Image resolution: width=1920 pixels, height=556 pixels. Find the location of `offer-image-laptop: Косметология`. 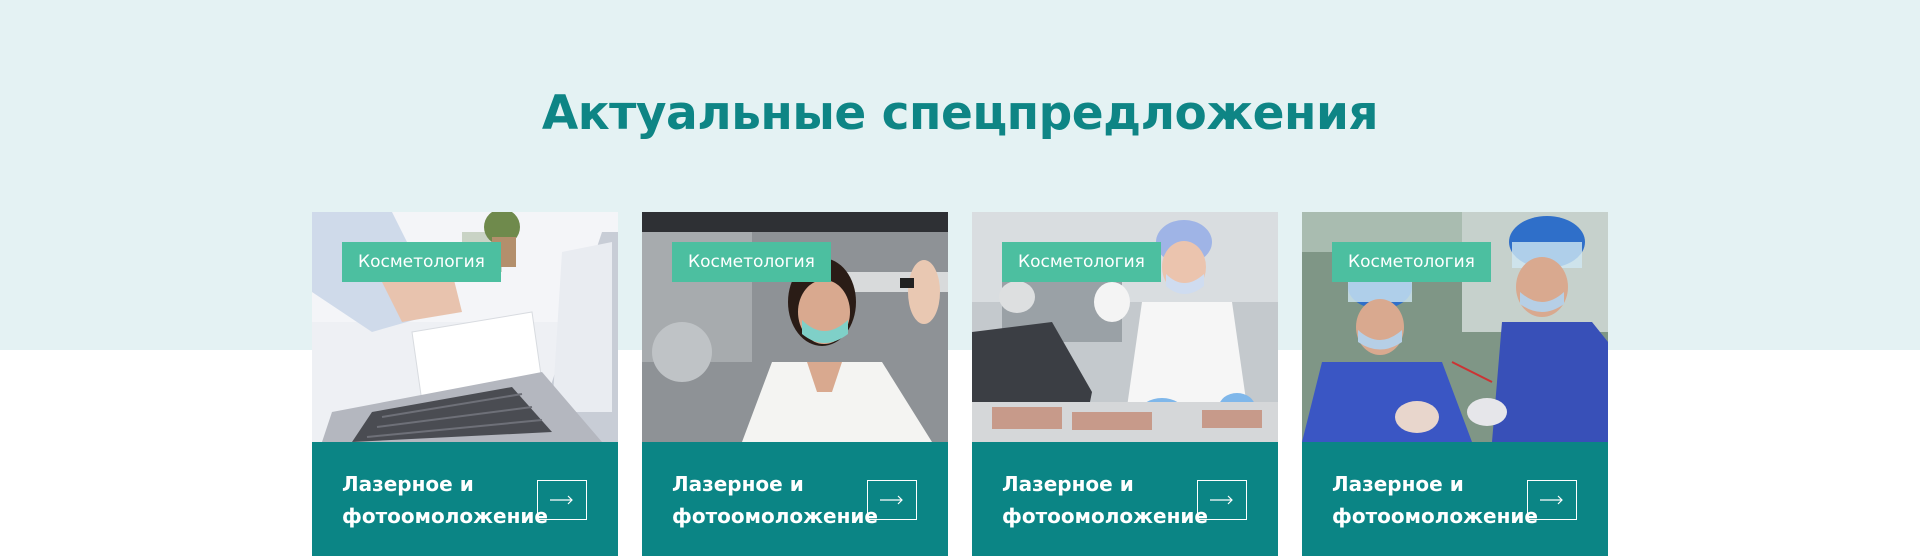

offer-image-laptop: Косметология is located at coordinates (465, 327).